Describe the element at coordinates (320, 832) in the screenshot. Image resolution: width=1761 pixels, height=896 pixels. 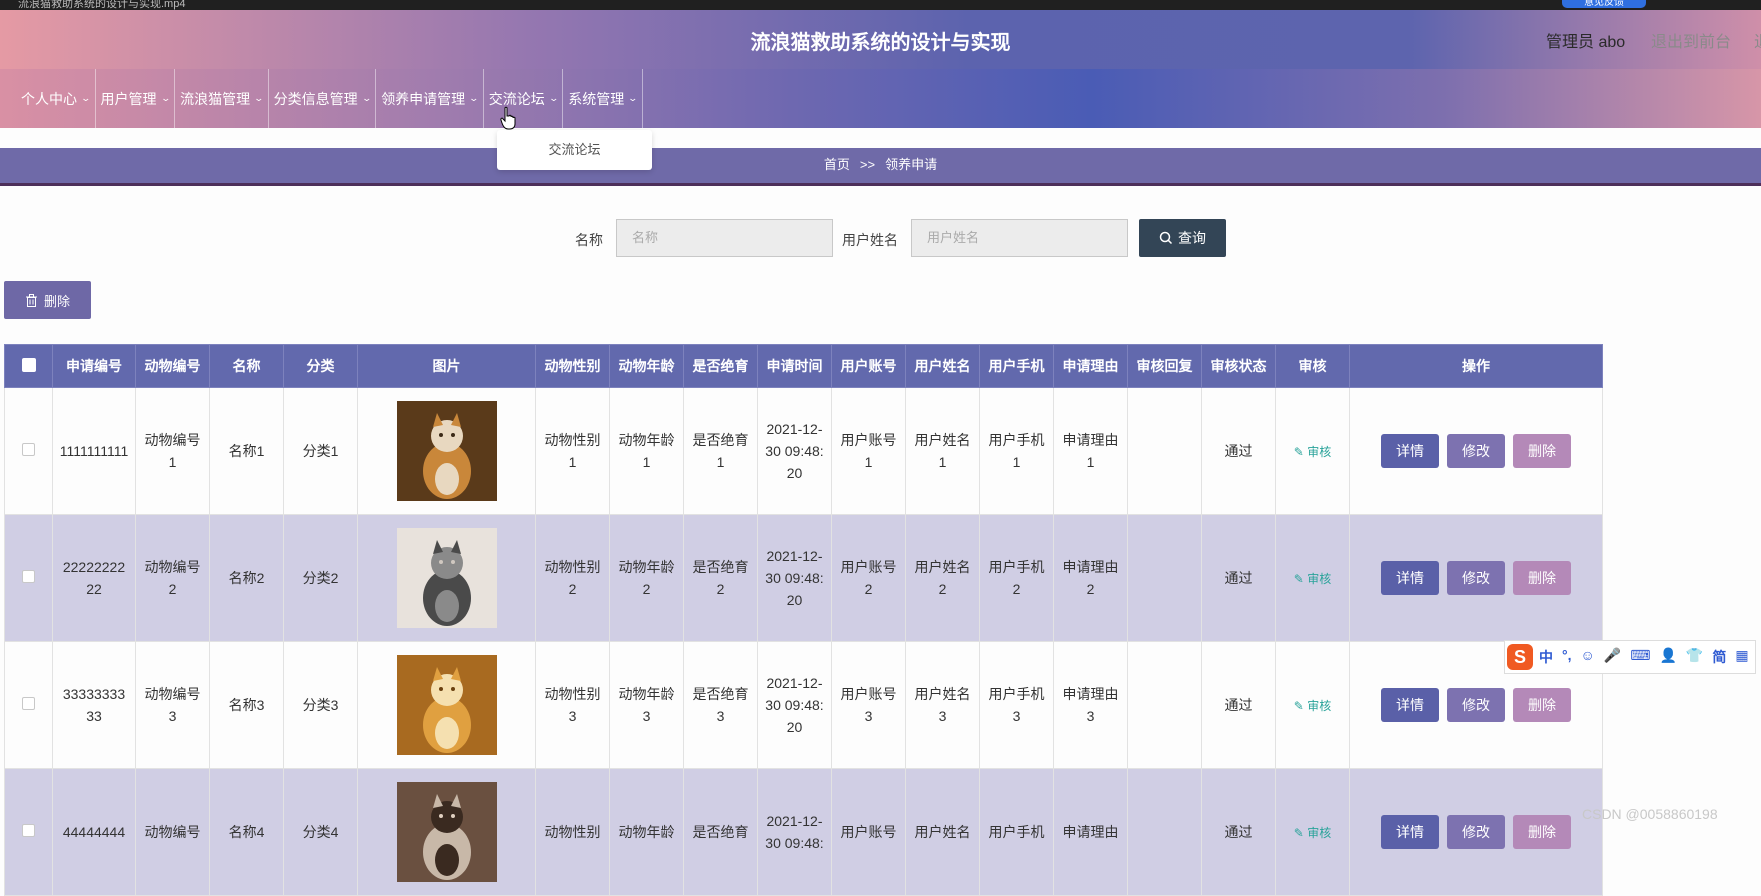
I see `cell-cat: 分类4` at that location.